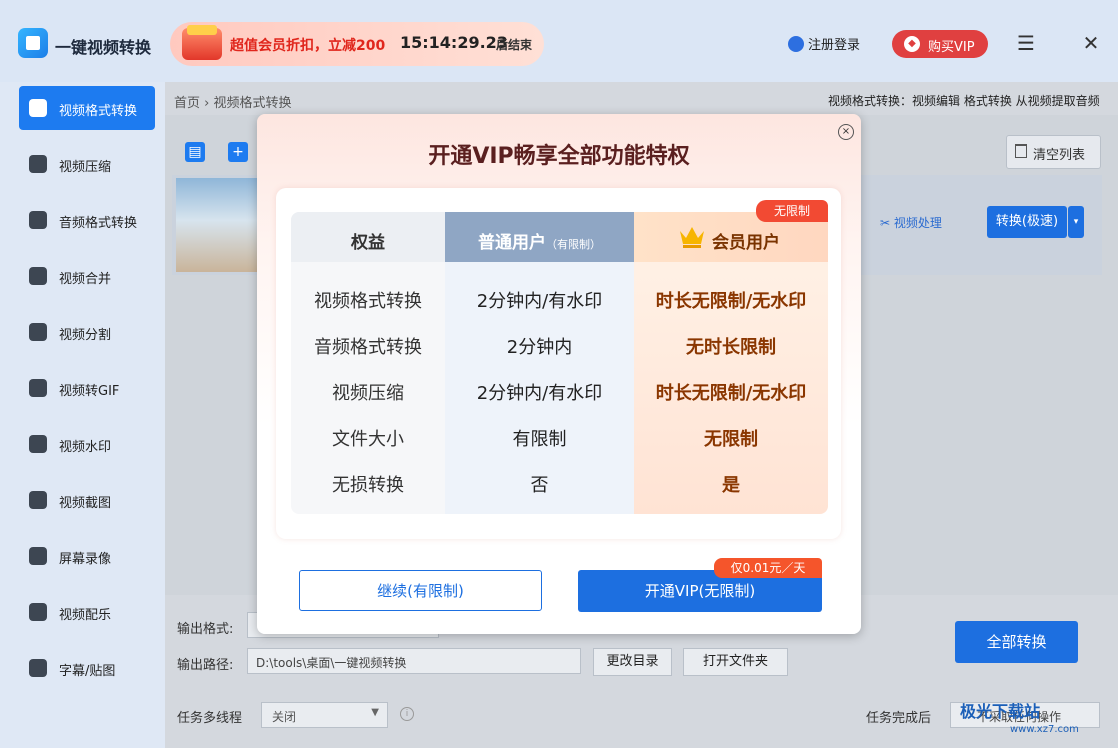 The image size is (1118, 748). Describe the element at coordinates (632, 662) in the screenshot. I see `change-dir-button: 更改目录` at that location.